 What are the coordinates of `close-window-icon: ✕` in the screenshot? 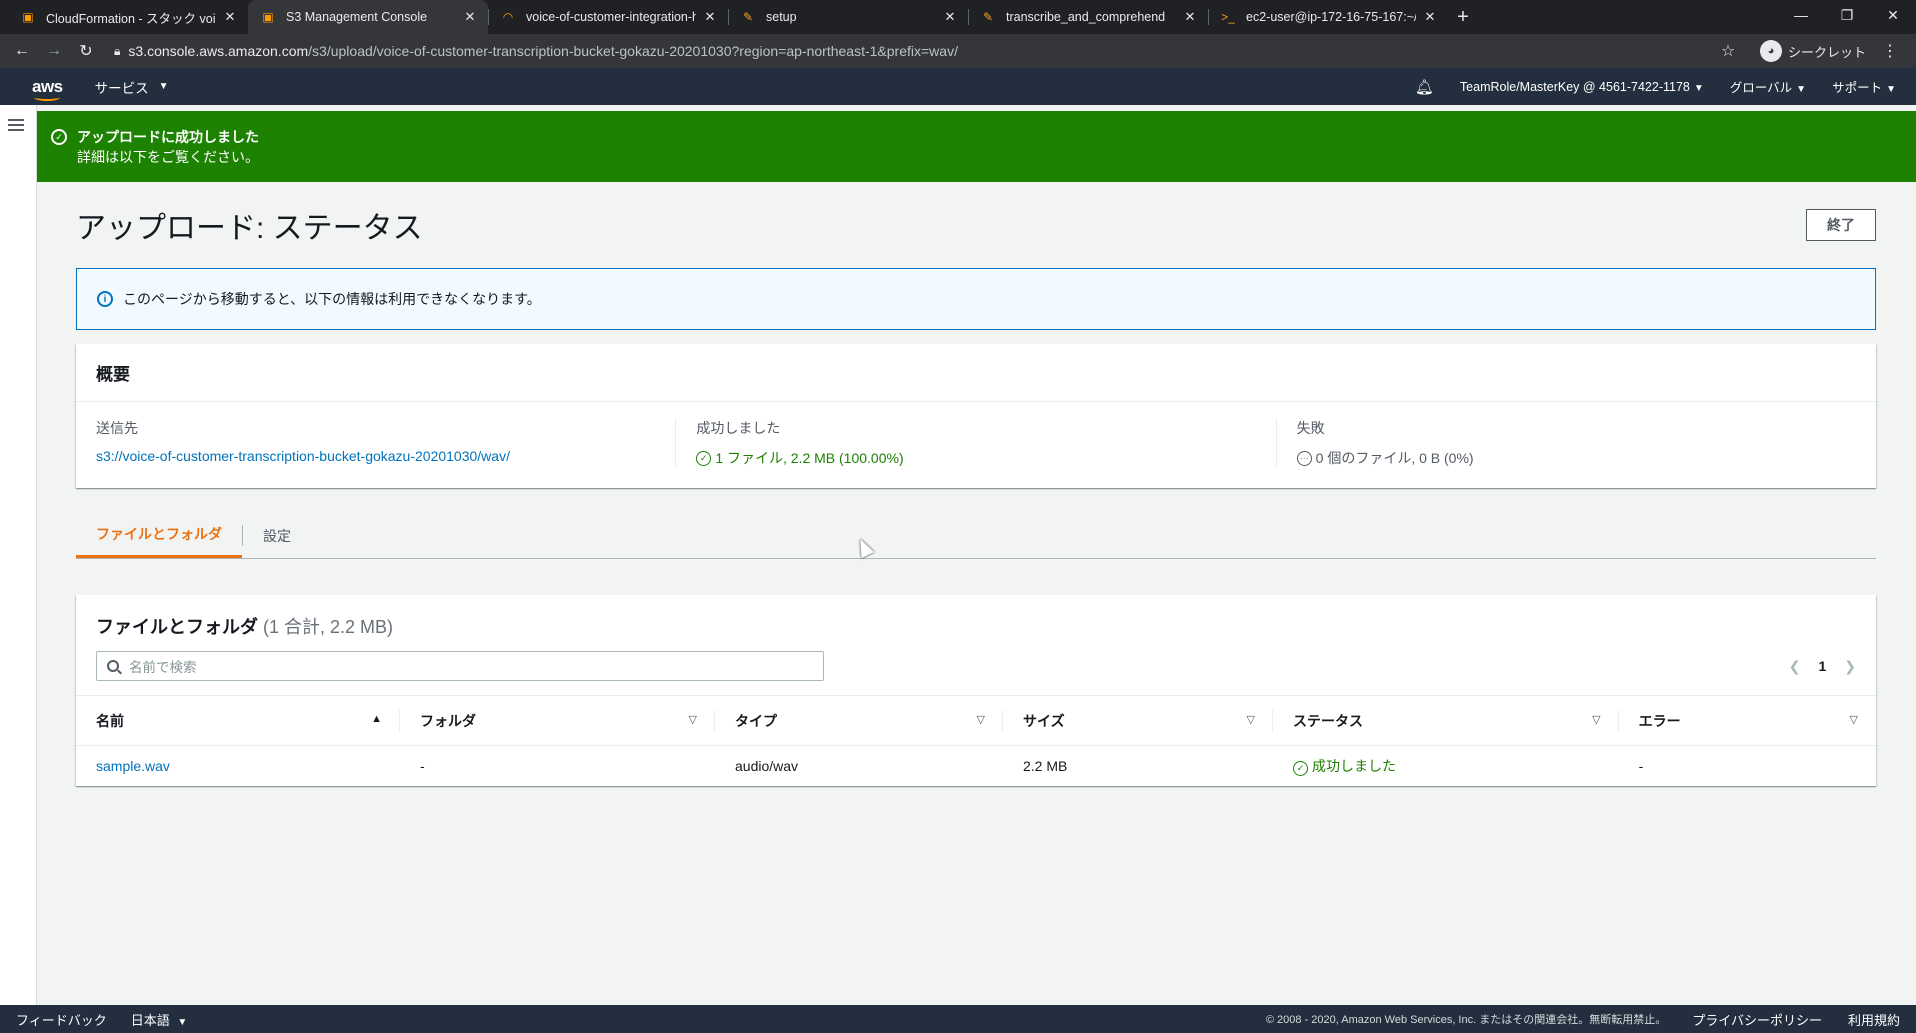 It's located at (1893, 15).